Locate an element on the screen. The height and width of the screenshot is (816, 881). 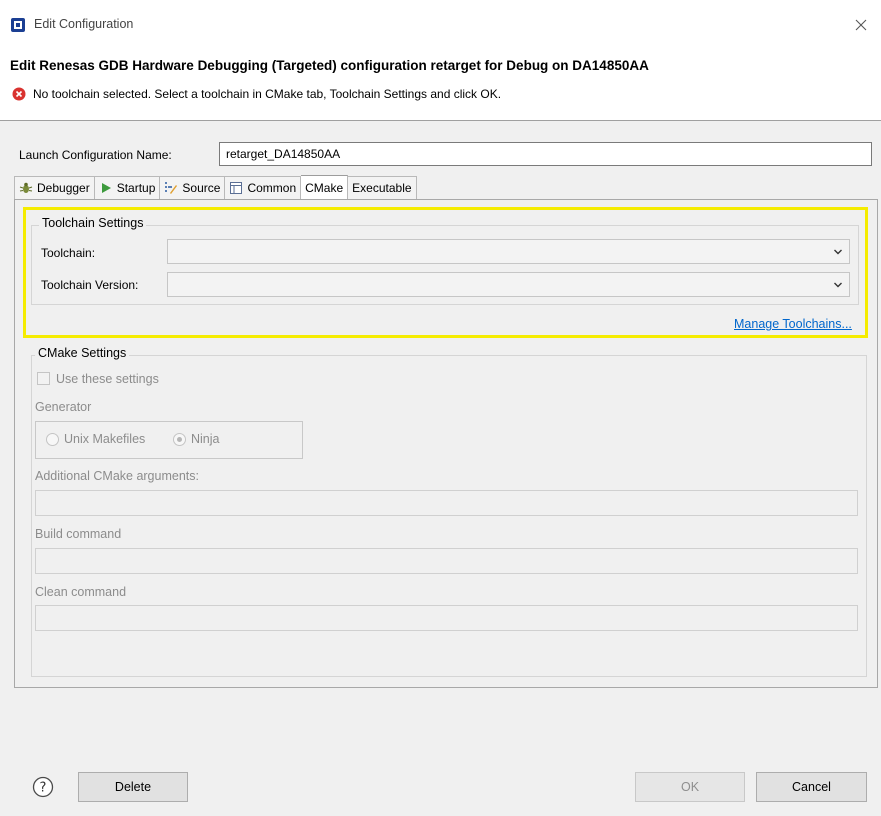
radio-ninja-label: Ninja is located at coordinates (205, 439).